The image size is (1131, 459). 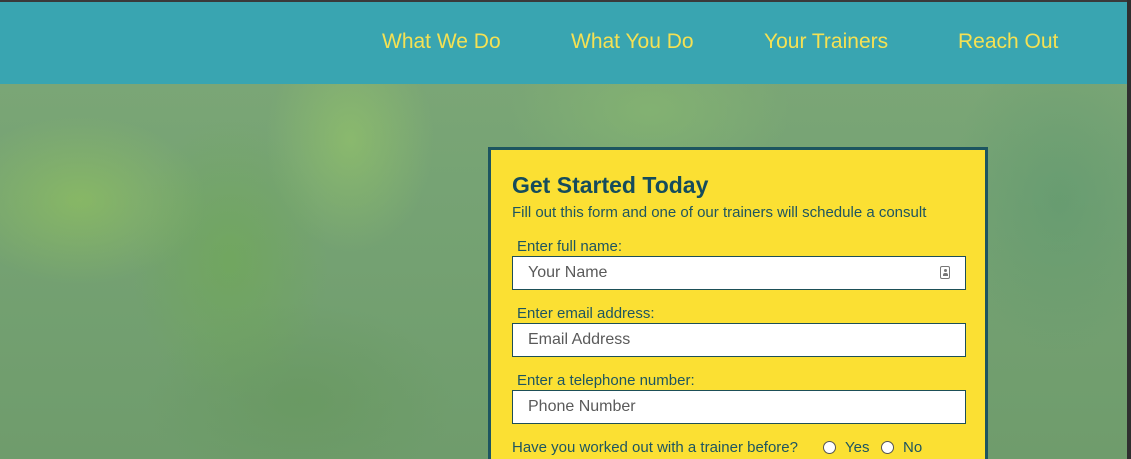 What do you see at coordinates (945, 272) in the screenshot?
I see `contact-card-icon` at bounding box center [945, 272].